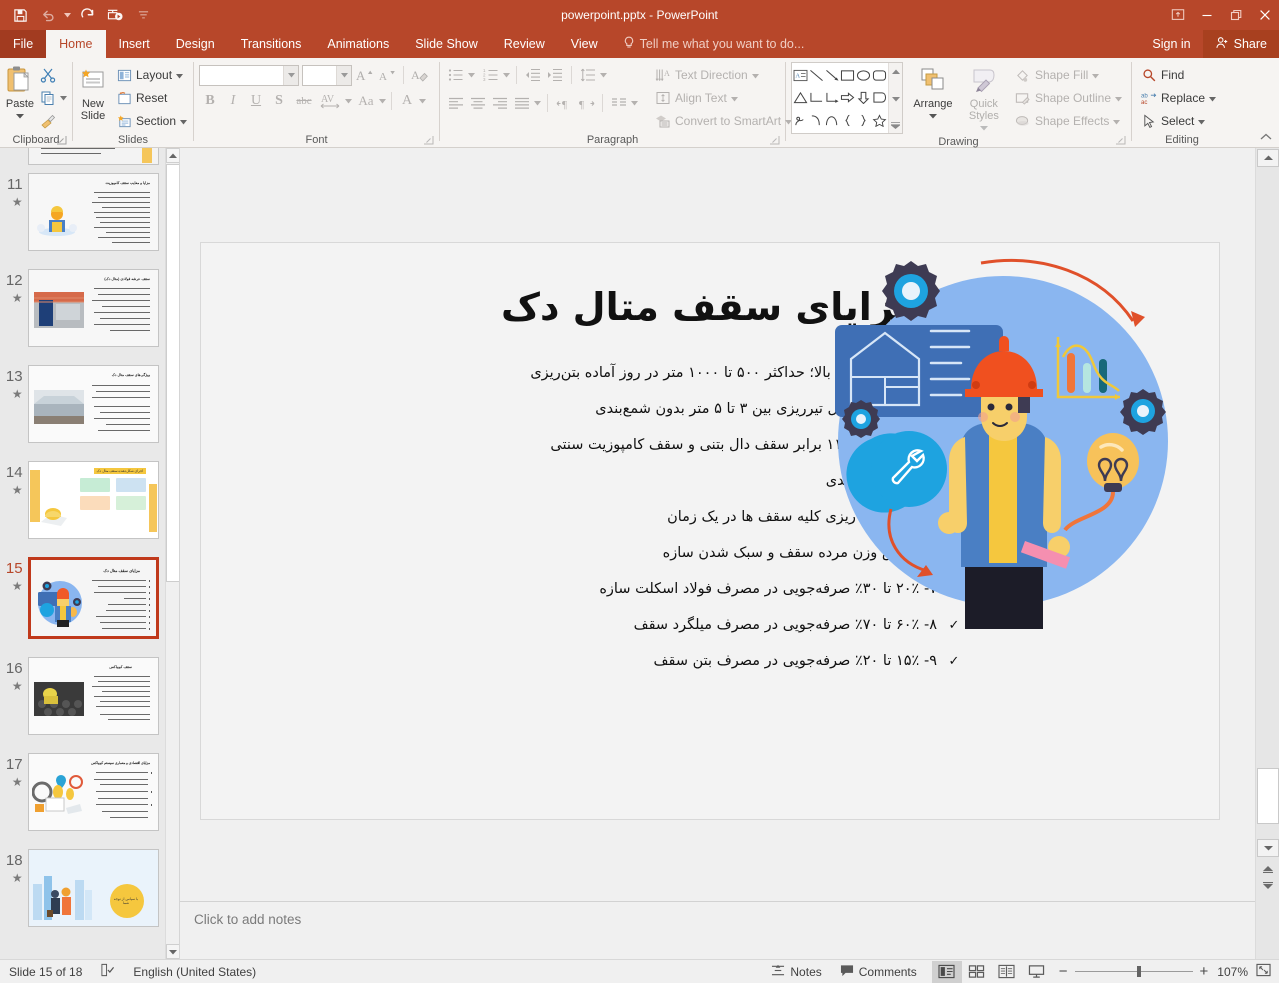 This screenshot has height=983, width=1279. I want to click on shape-fill-dropdown-icon, so click(1096, 75).